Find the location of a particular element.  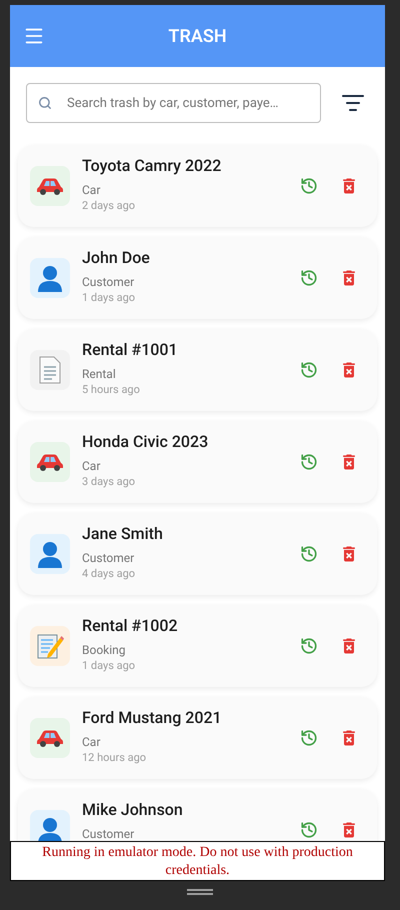

trash-item-card: John Doe Customer 1 days ago is located at coordinates (197, 278).